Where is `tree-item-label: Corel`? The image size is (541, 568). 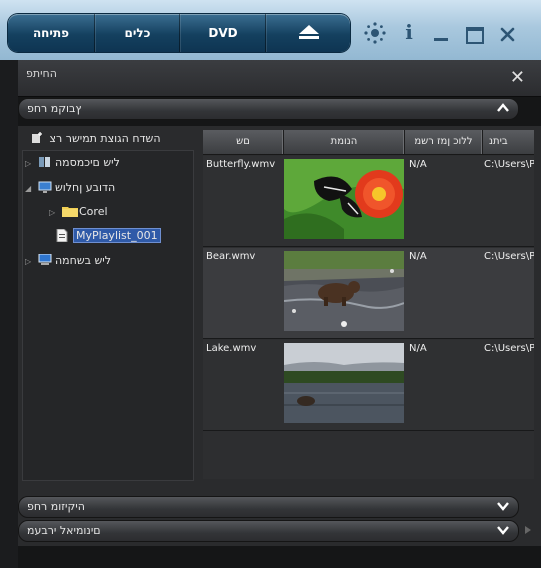
tree-item-label: Corel is located at coordinates (93, 211).